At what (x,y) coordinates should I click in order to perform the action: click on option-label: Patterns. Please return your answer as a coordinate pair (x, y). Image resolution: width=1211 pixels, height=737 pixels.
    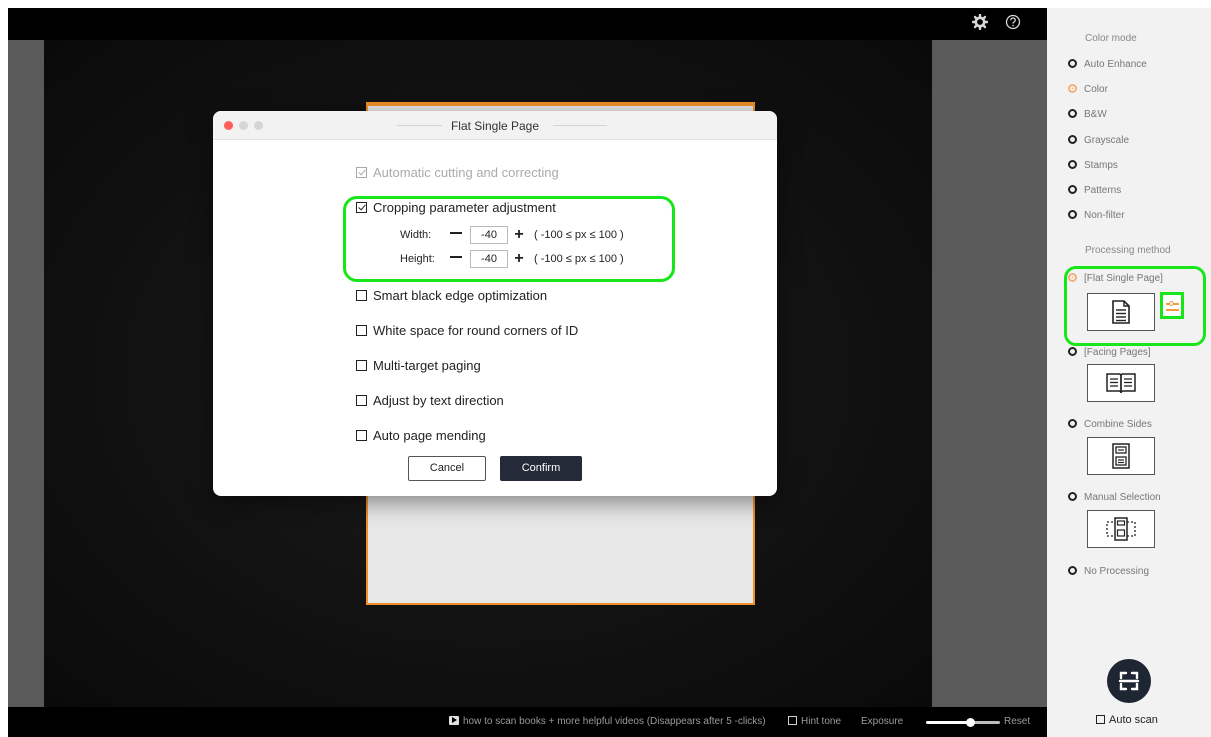
    Looking at the image, I should click on (1103, 190).